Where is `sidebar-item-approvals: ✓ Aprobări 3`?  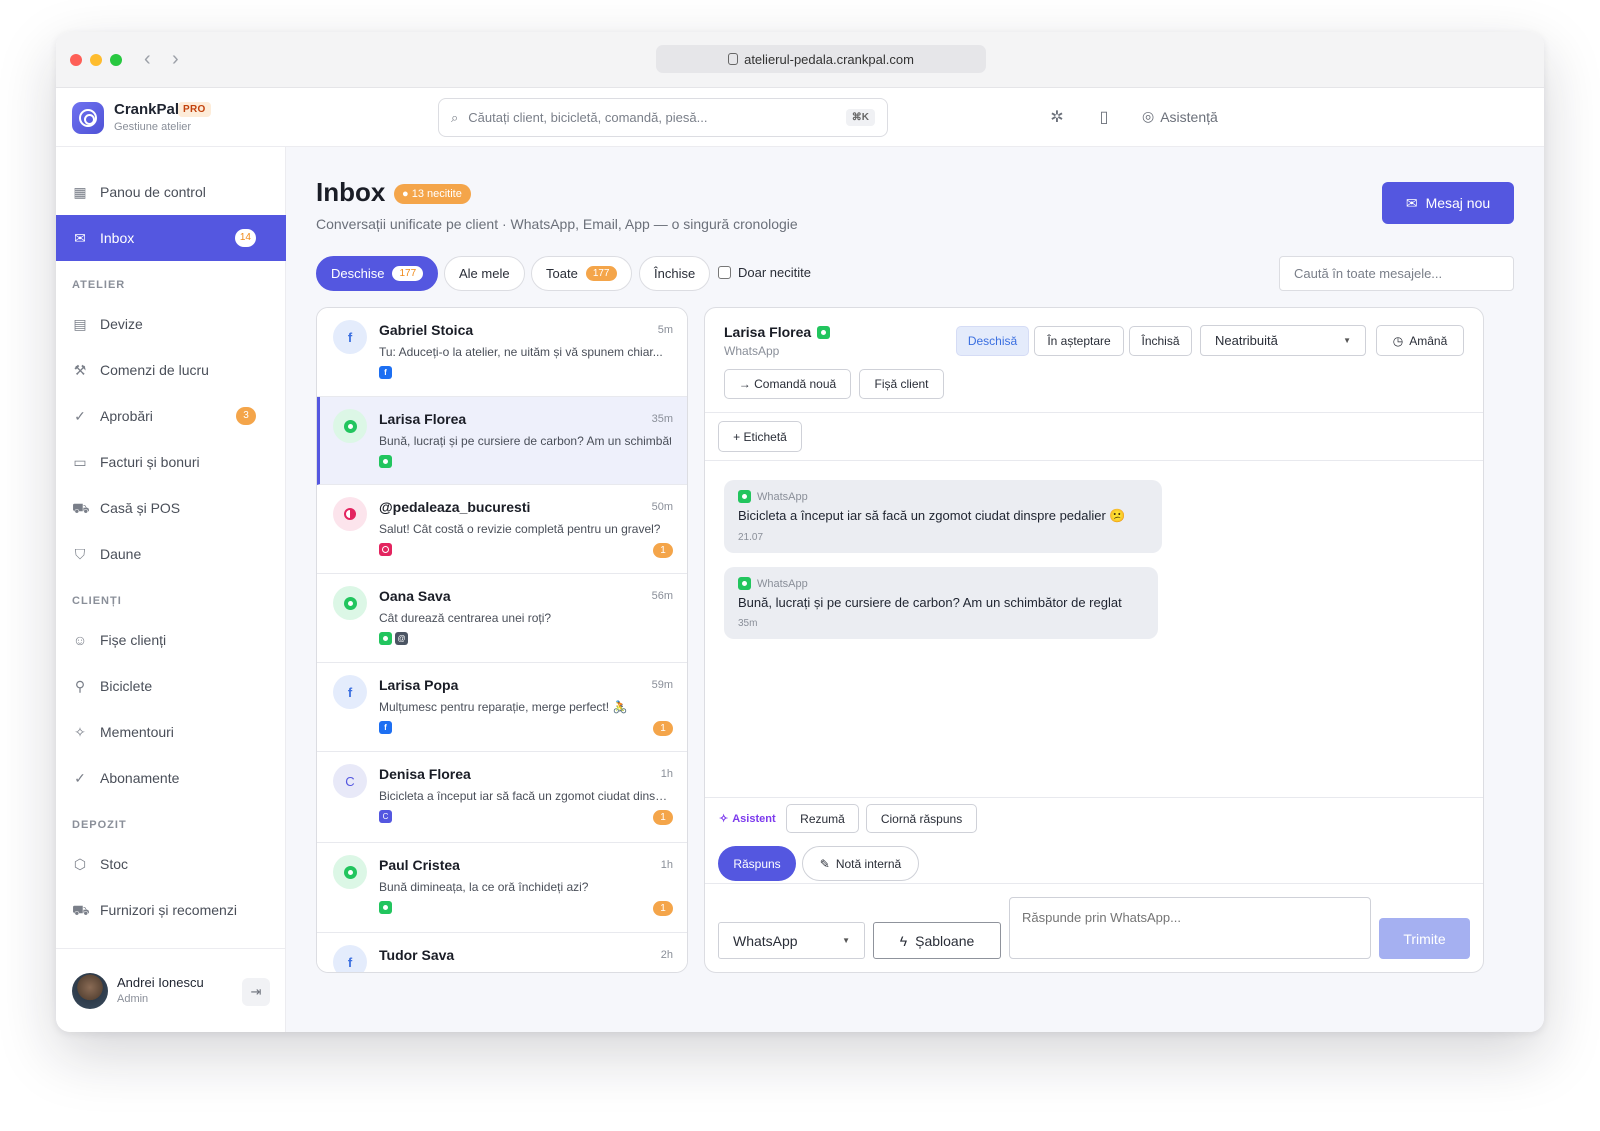
sidebar-item-approvals: ✓ Aprobări 3 is located at coordinates (171, 416).